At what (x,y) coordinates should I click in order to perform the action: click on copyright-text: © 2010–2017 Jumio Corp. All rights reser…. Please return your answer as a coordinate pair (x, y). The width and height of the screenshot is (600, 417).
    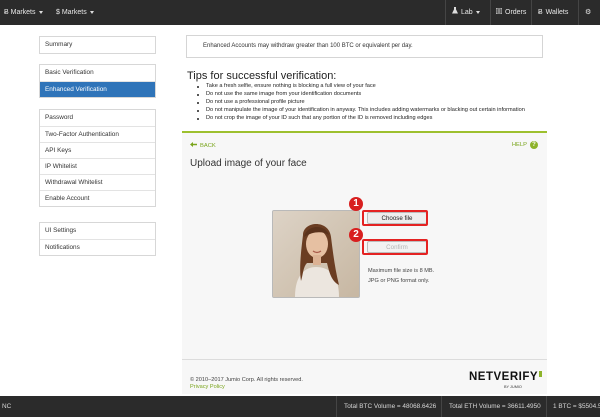
    Looking at the image, I should click on (246, 380).